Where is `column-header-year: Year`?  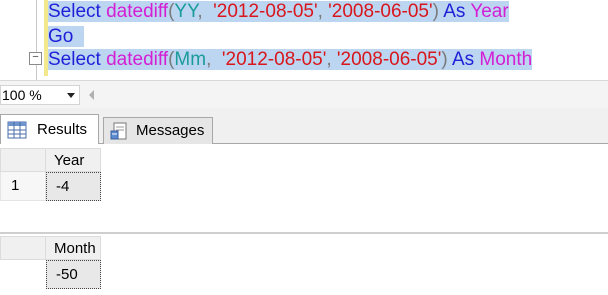 column-header-year: Year is located at coordinates (73, 160).